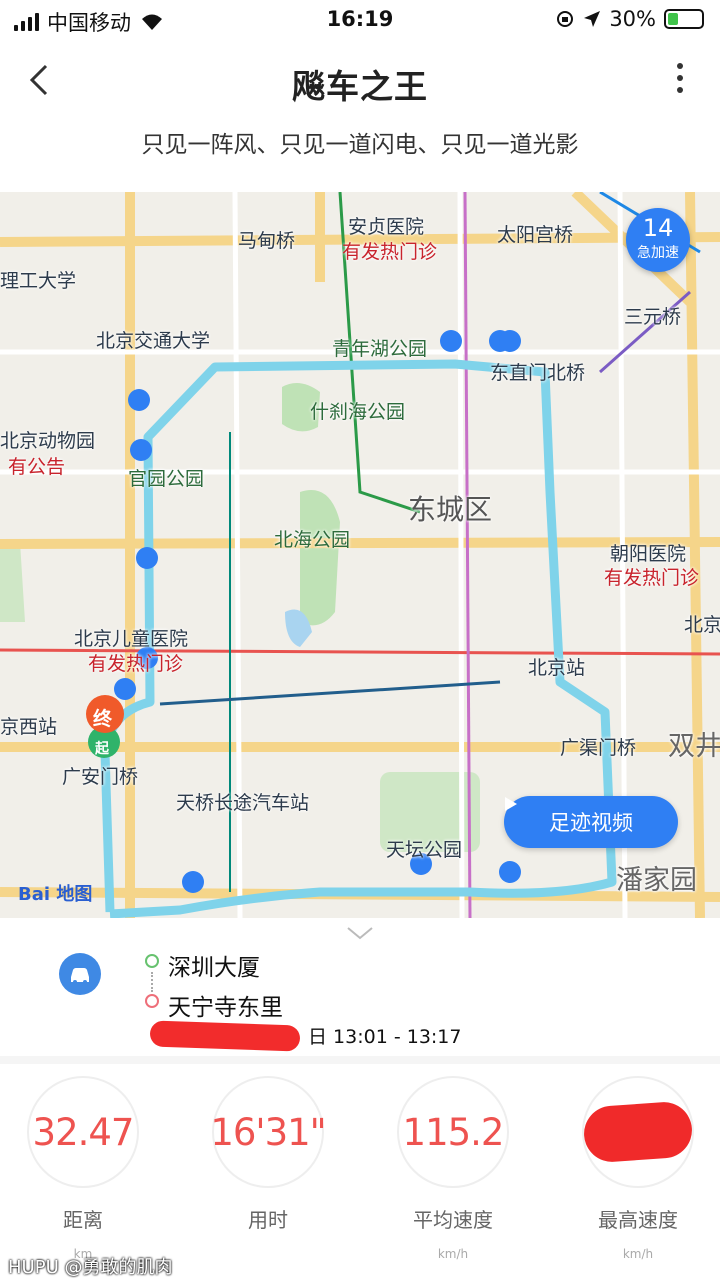  What do you see at coordinates (153, 341) in the screenshot?
I see `map-label: 北京交通大学` at bounding box center [153, 341].